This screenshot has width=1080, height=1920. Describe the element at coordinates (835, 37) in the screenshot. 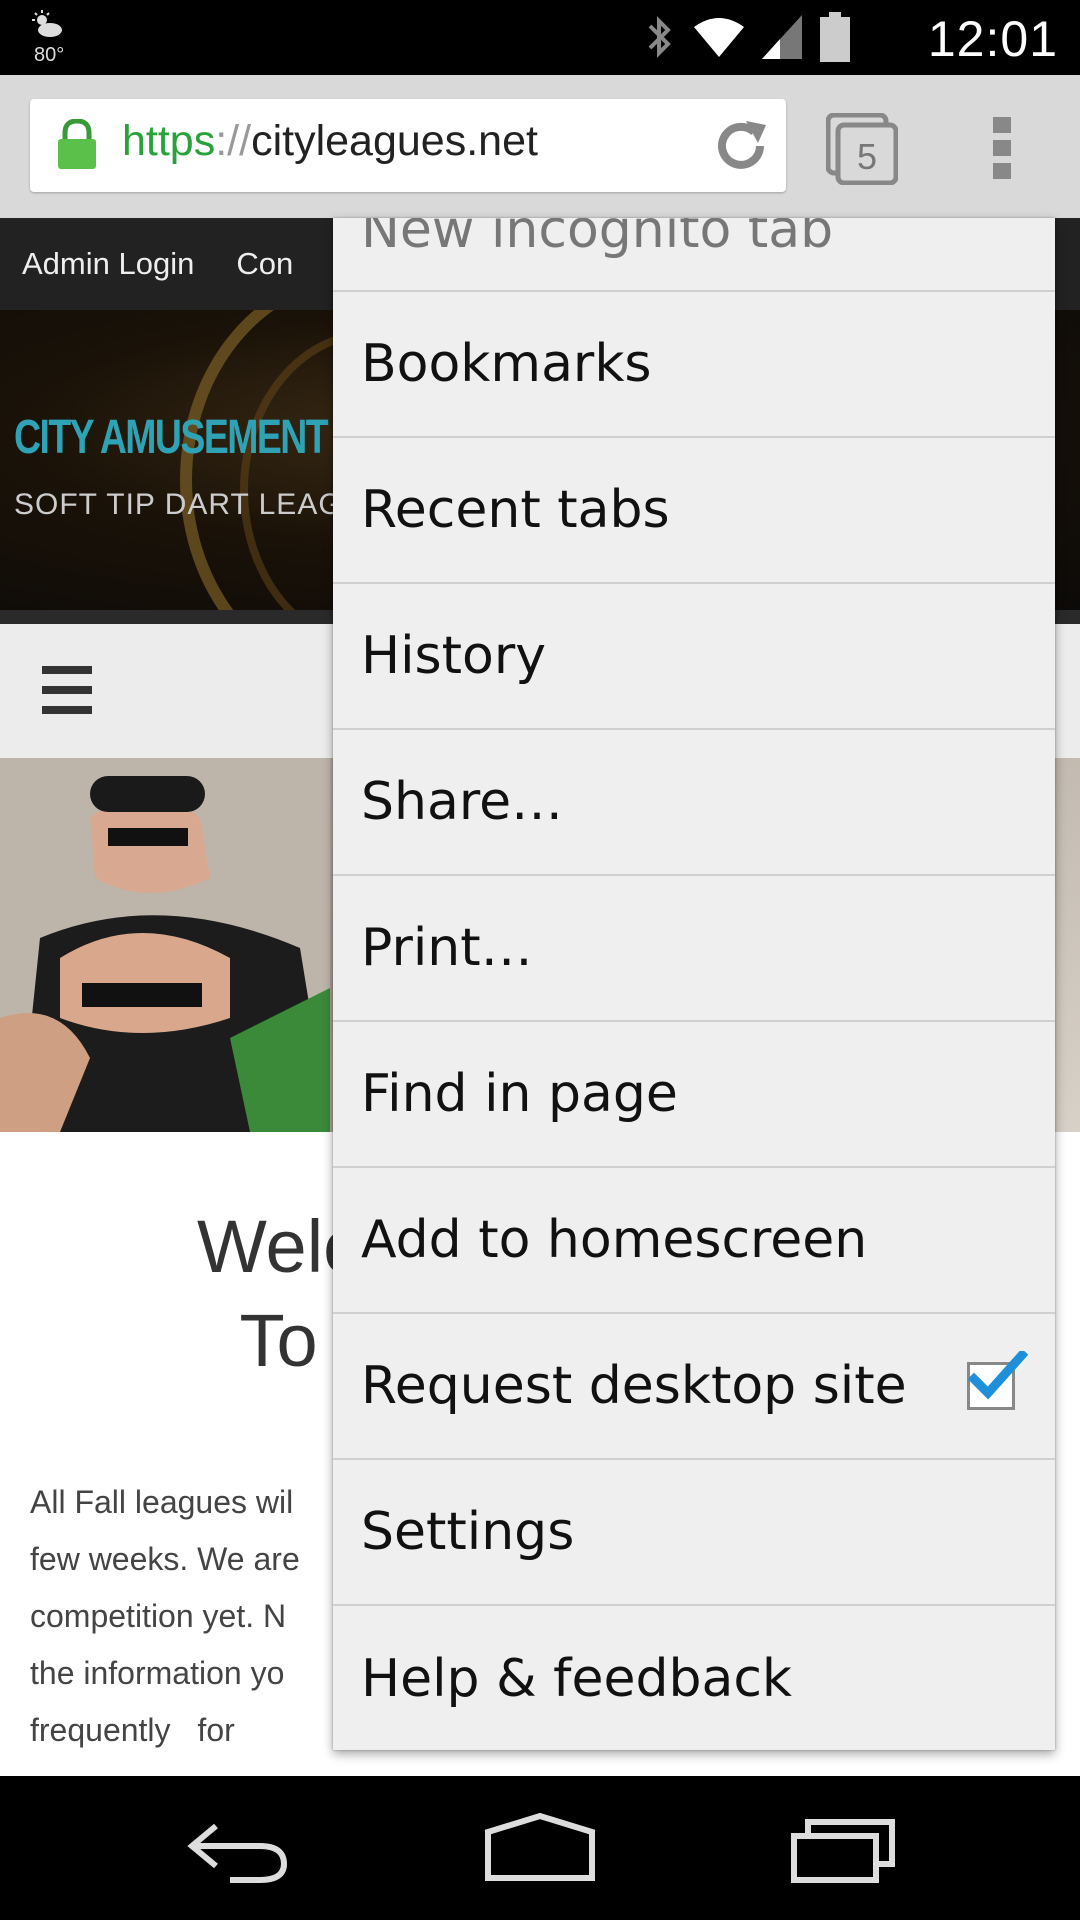

I see `battery-icon` at that location.